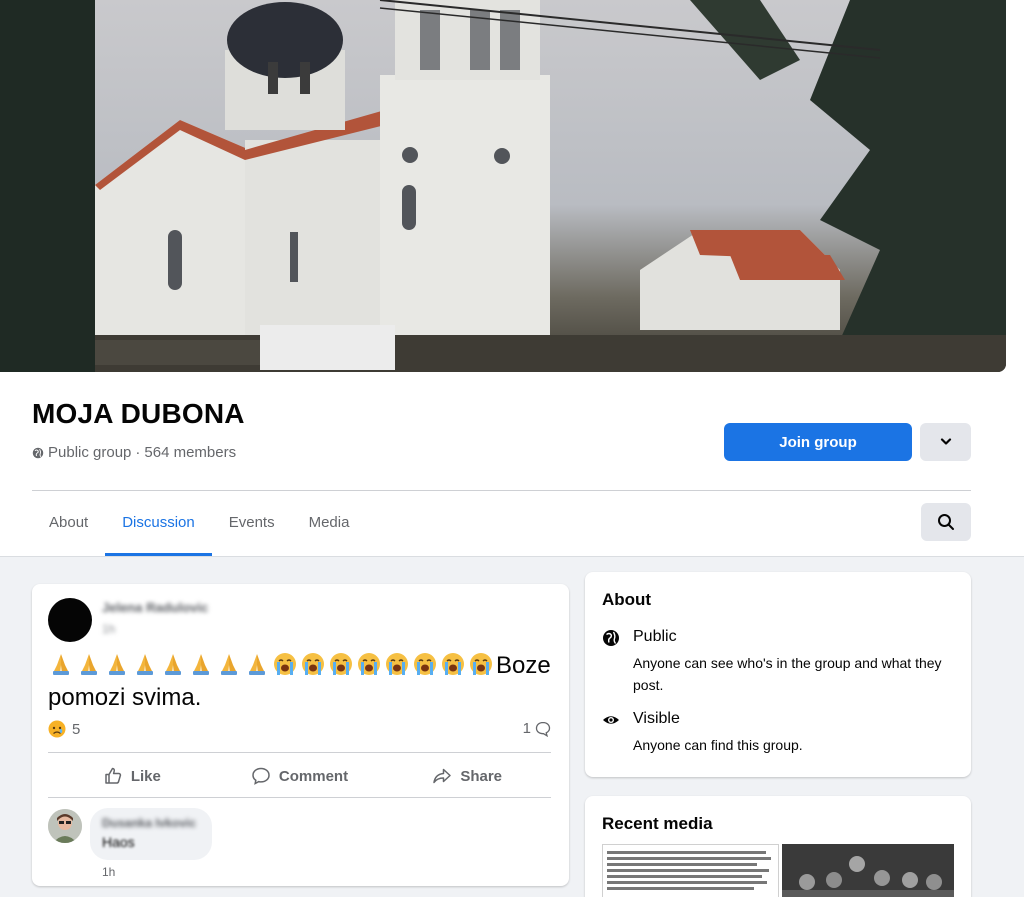 This screenshot has width=1024, height=897. I want to click on comment-bubble: Dusanka Ivkovic Haos, so click(151, 834).